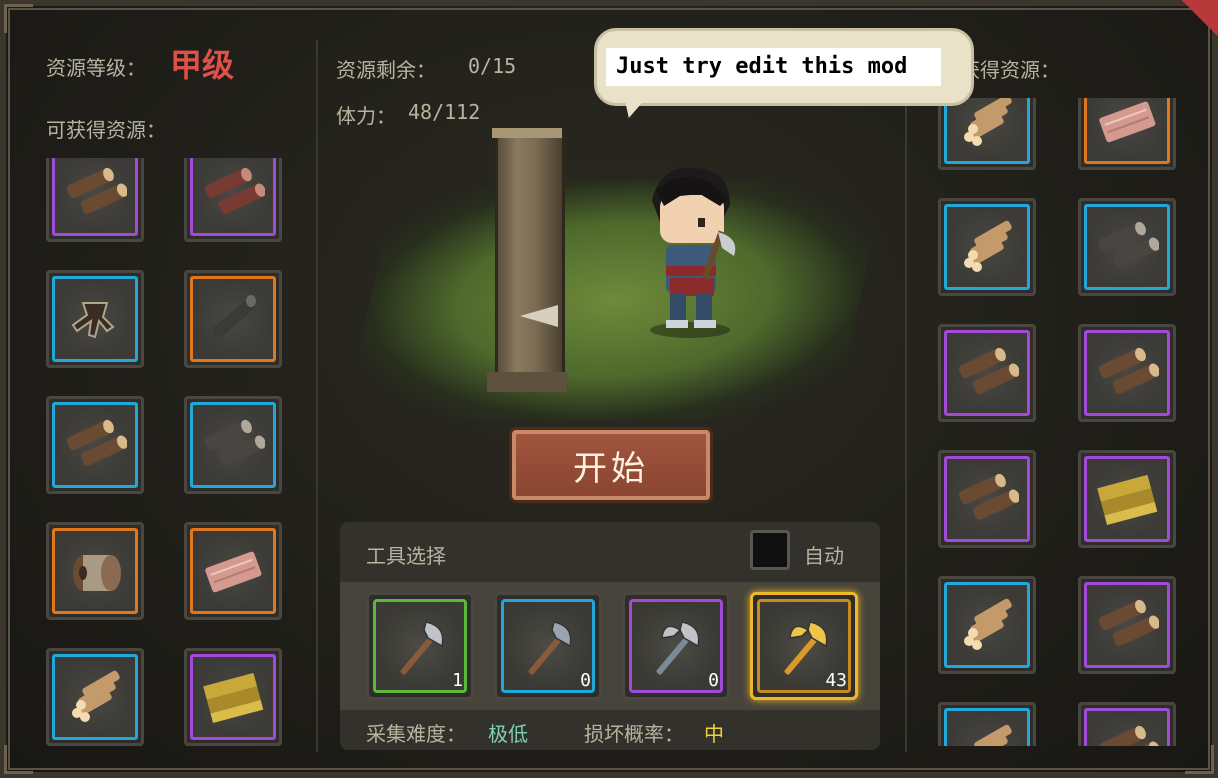  I want to click on auto-label: 自动, so click(824, 554).